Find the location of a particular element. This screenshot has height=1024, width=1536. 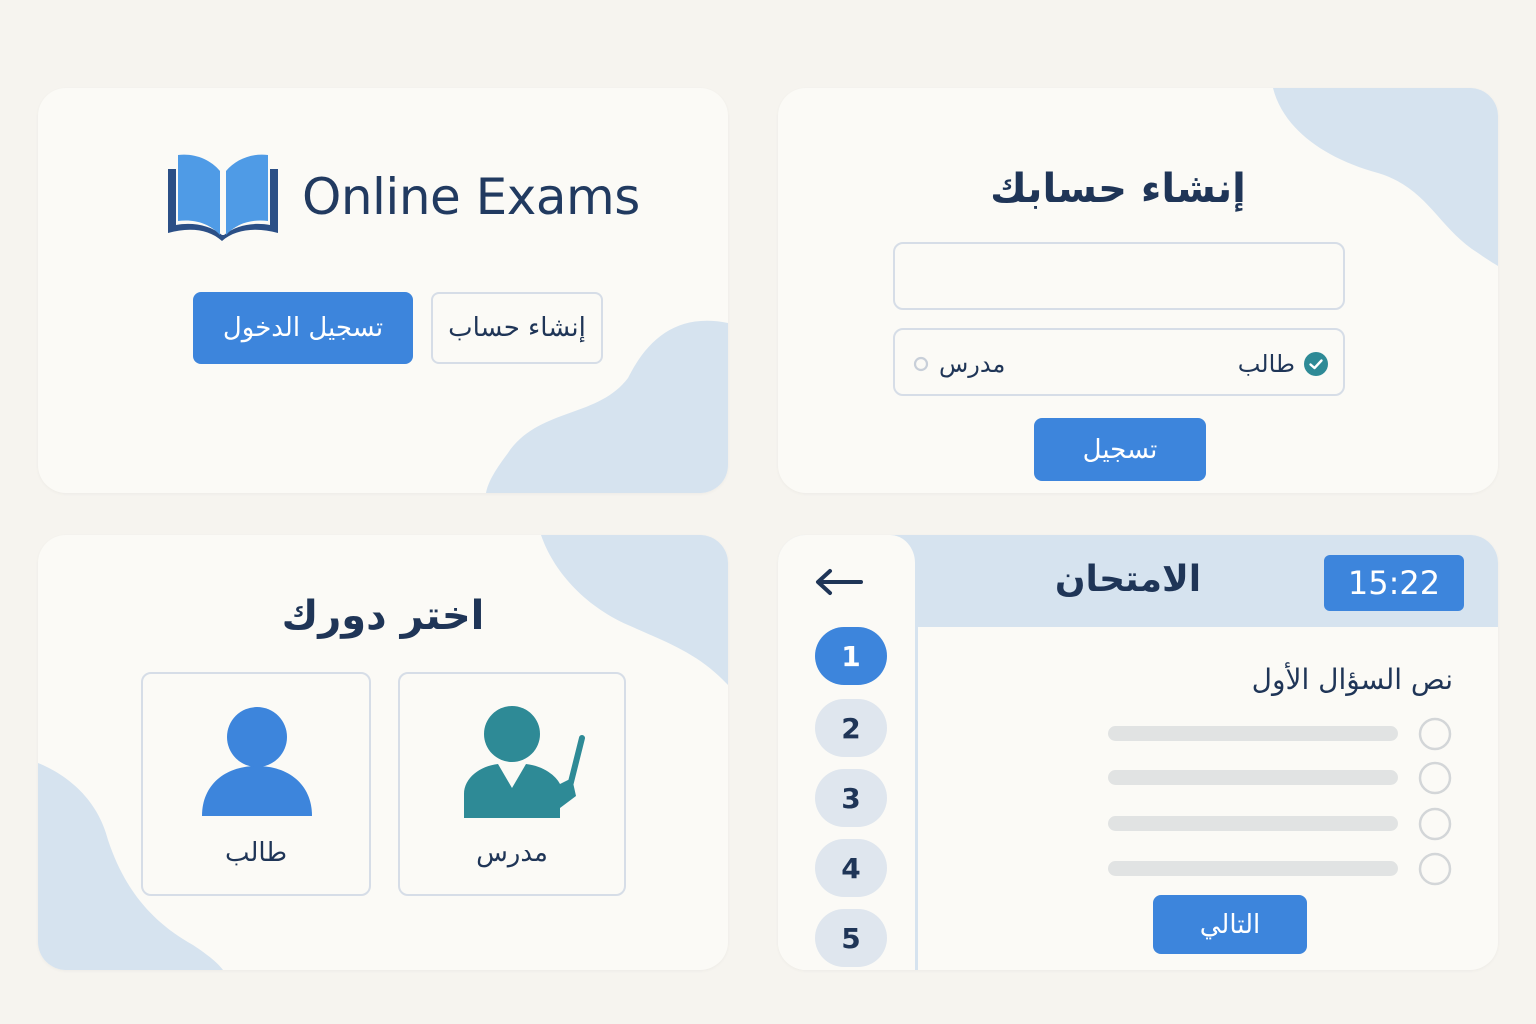

teacher-role-card: مدرس is located at coordinates (512, 784).